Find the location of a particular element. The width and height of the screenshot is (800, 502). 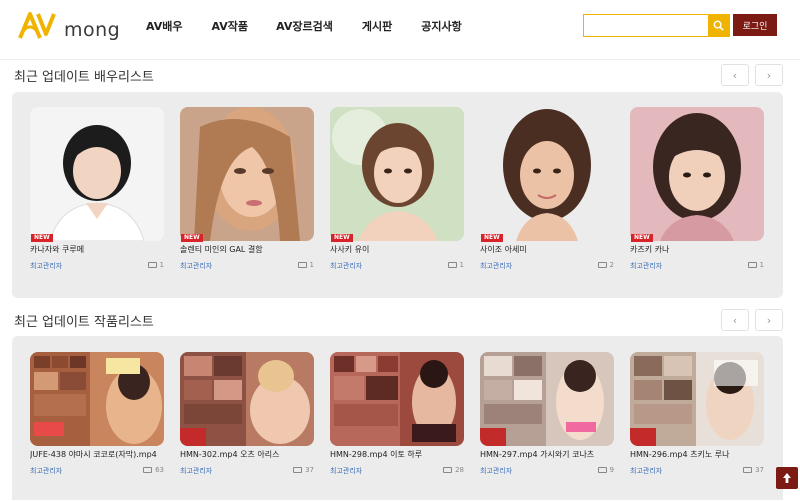

actor-name: 솔렌티 미인의 GAL 결함 is located at coordinates (247, 249).